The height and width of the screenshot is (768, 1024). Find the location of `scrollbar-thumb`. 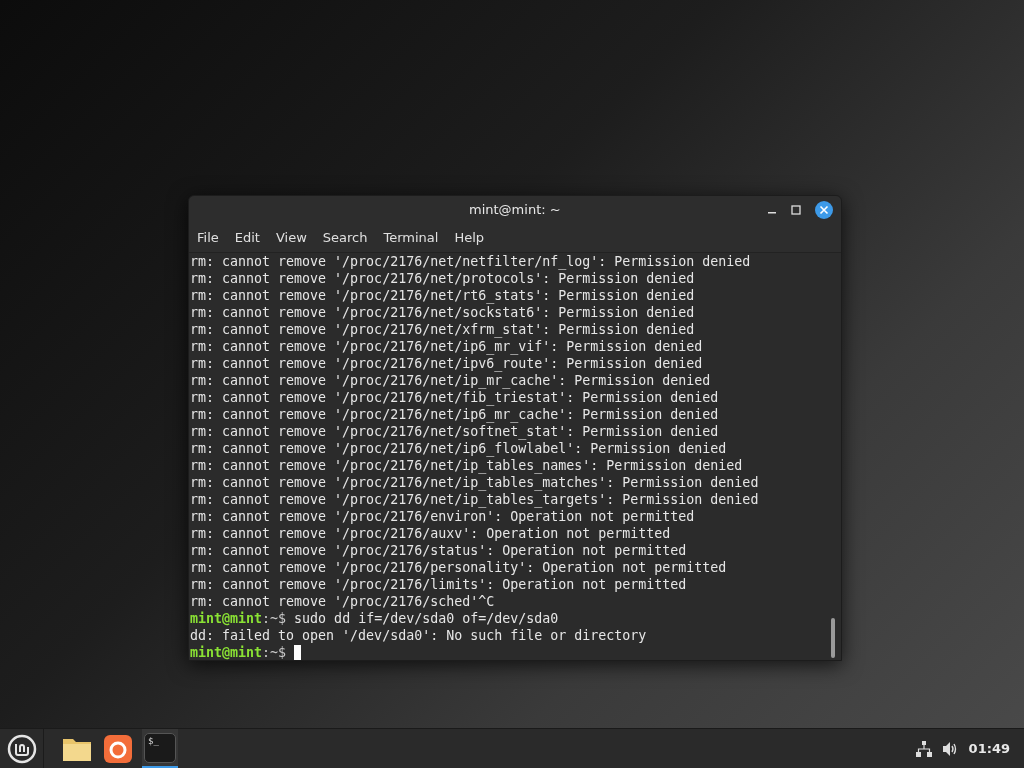

scrollbar-thumb is located at coordinates (833, 638).